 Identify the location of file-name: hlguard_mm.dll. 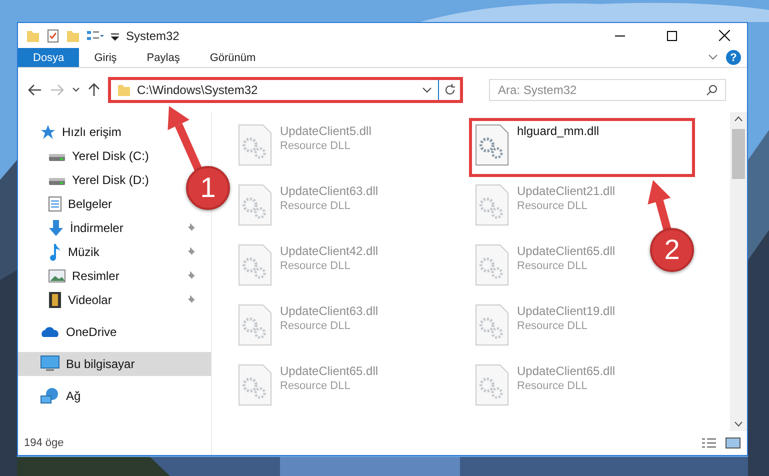
(558, 131).